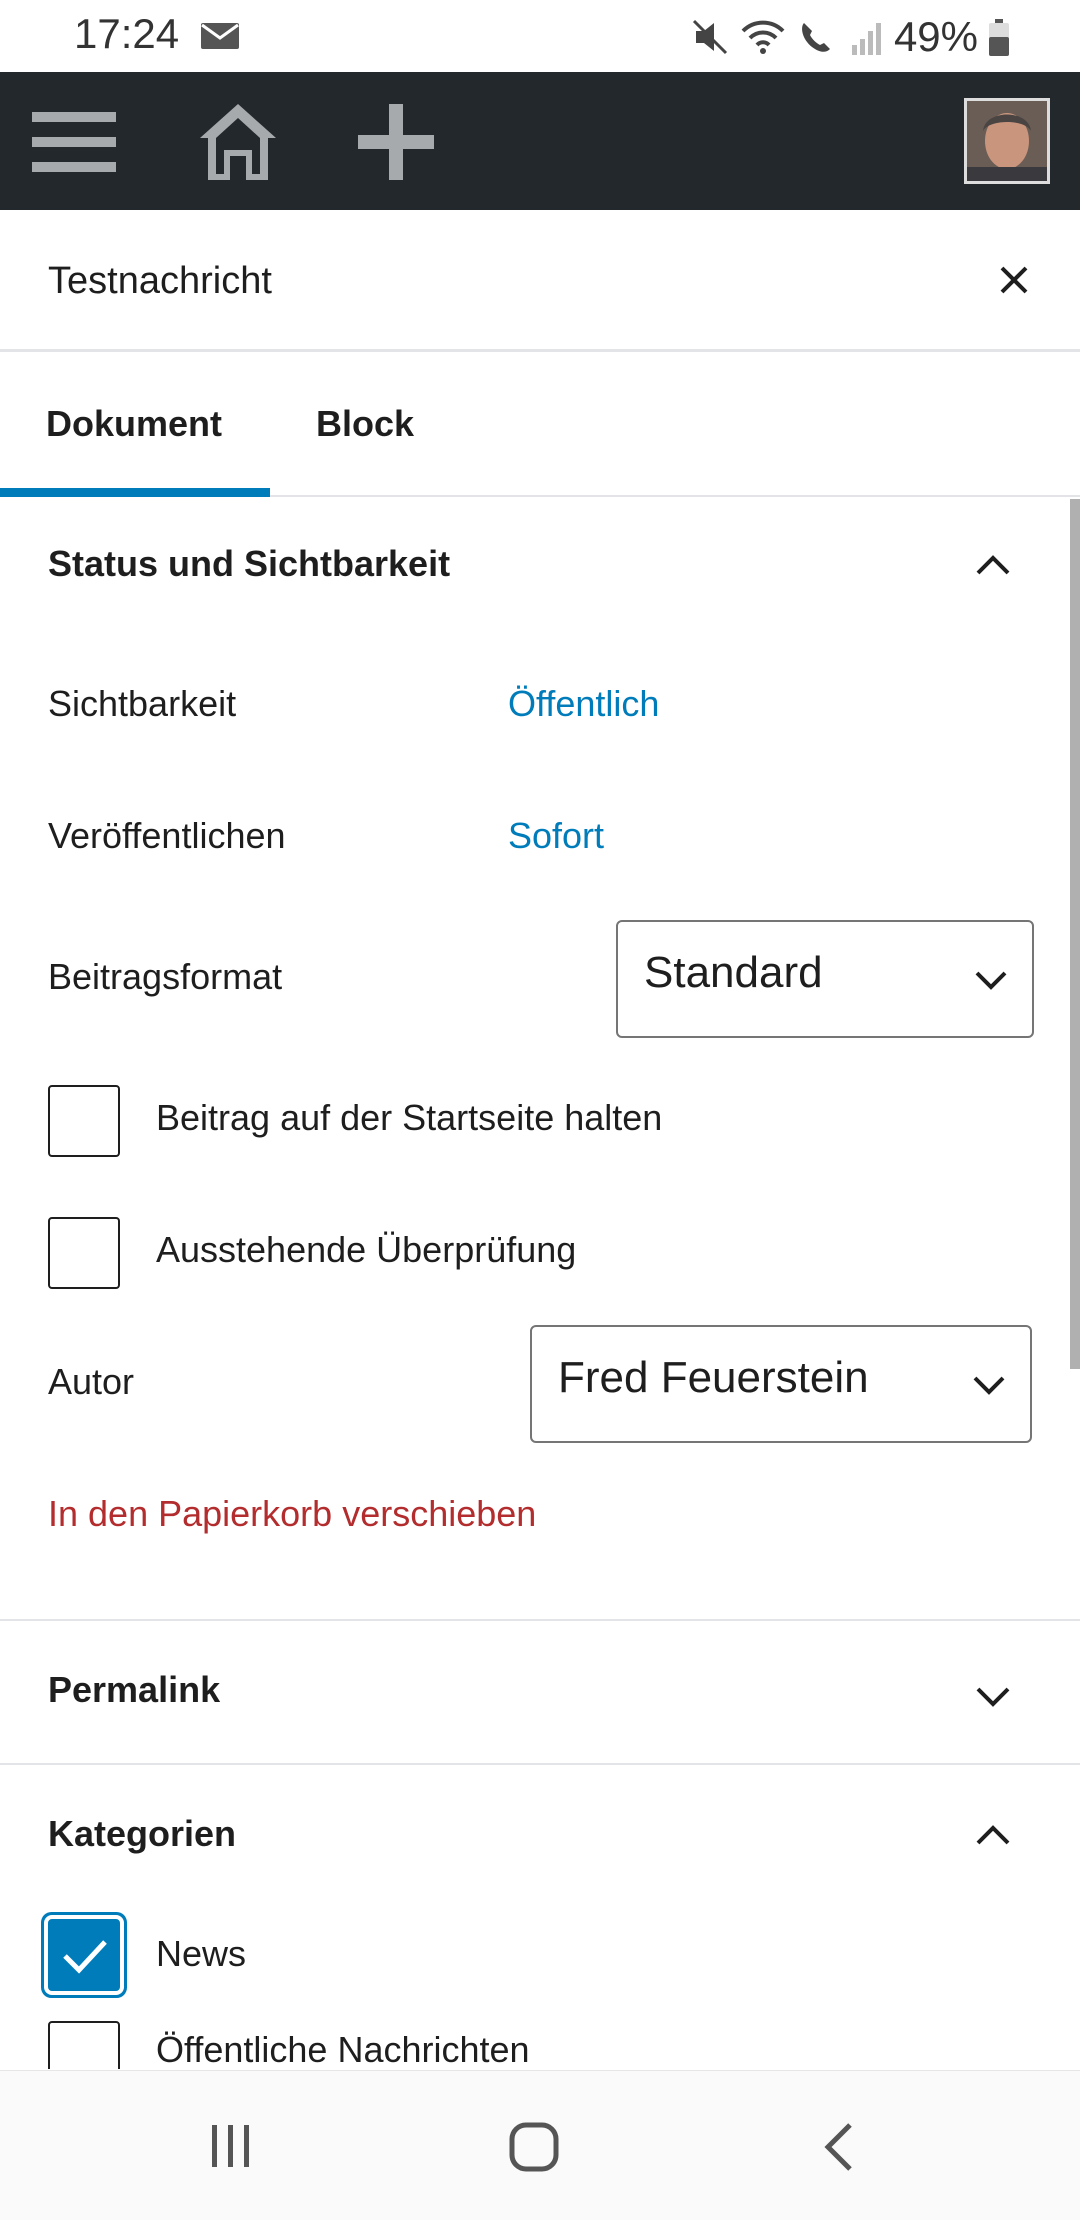 The height and width of the screenshot is (2220, 1080). I want to click on publish-date-toggle: Sofort, so click(556, 836).